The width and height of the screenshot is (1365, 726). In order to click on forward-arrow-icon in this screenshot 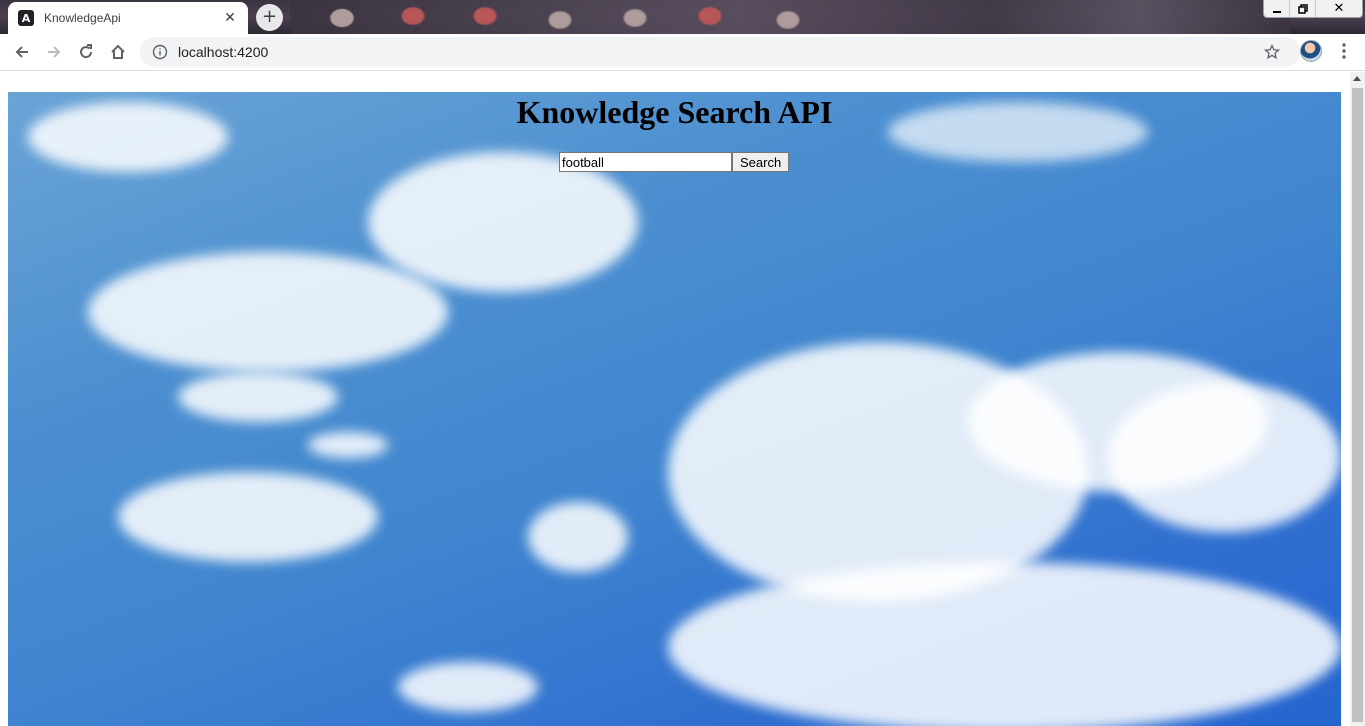, I will do `click(54, 52)`.